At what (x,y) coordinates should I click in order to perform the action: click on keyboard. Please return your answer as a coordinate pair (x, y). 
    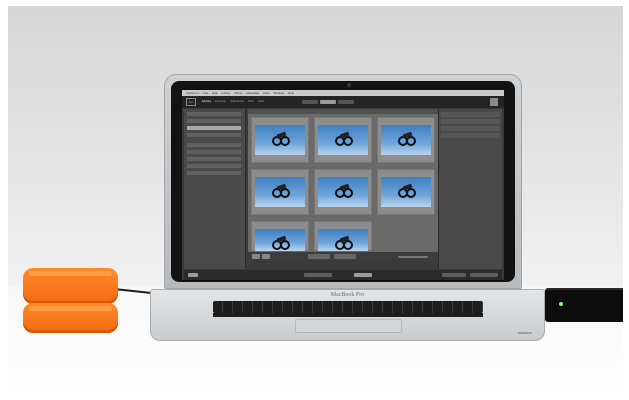
    Looking at the image, I should click on (348, 307).